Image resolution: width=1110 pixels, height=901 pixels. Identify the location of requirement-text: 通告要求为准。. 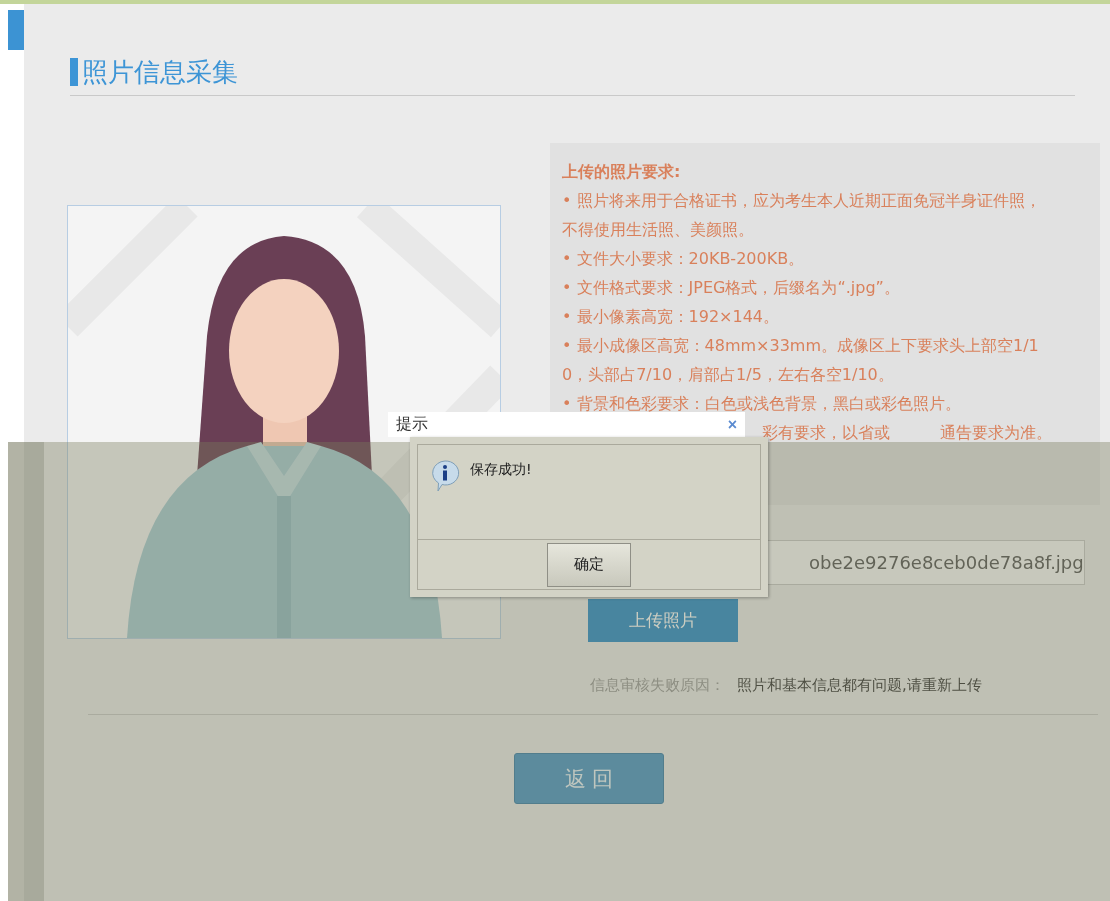
(996, 433).